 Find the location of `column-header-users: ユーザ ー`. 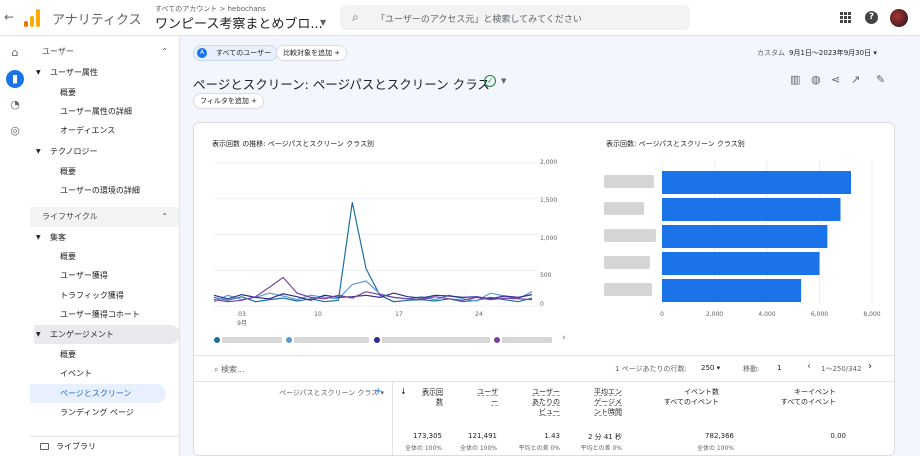

column-header-users: ユーザ ー is located at coordinates (481, 397).